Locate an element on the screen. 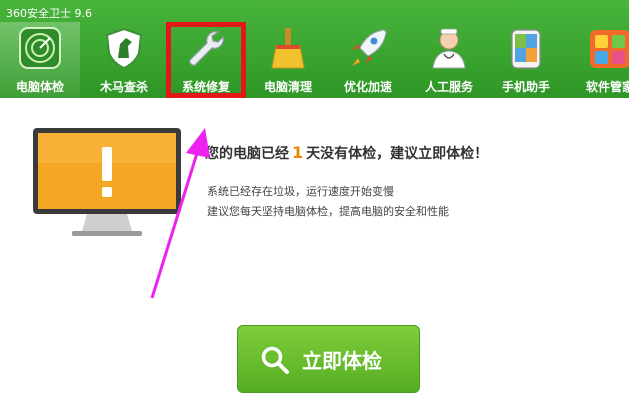 The image size is (629, 405). tab-optimize: 优化加速 is located at coordinates (368, 60).